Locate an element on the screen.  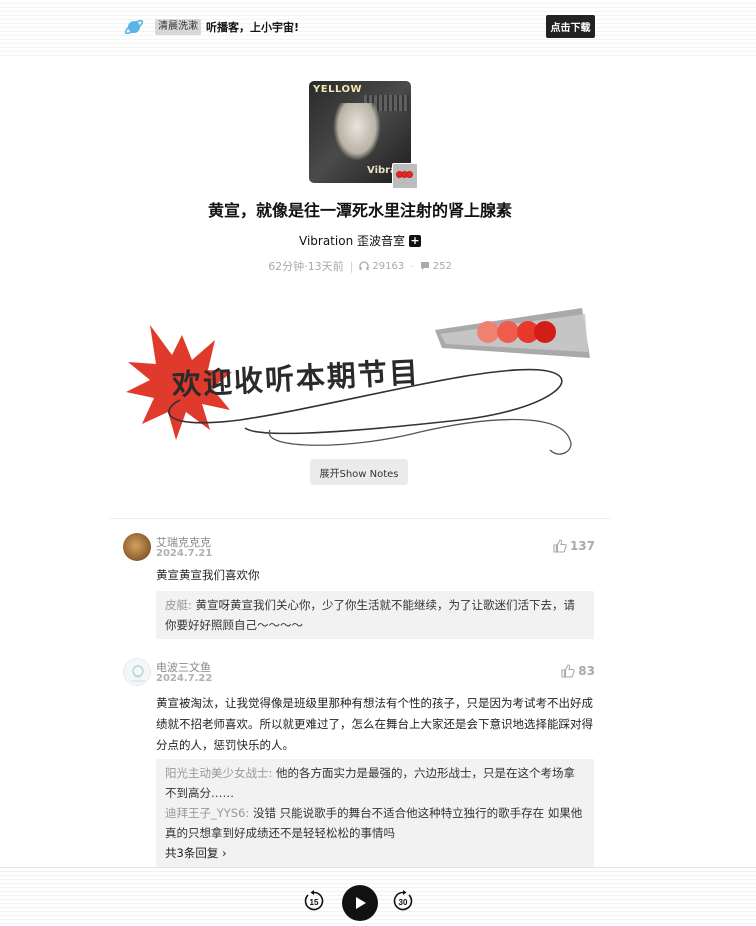
comment-date: 2024.7.21 is located at coordinates (184, 553).